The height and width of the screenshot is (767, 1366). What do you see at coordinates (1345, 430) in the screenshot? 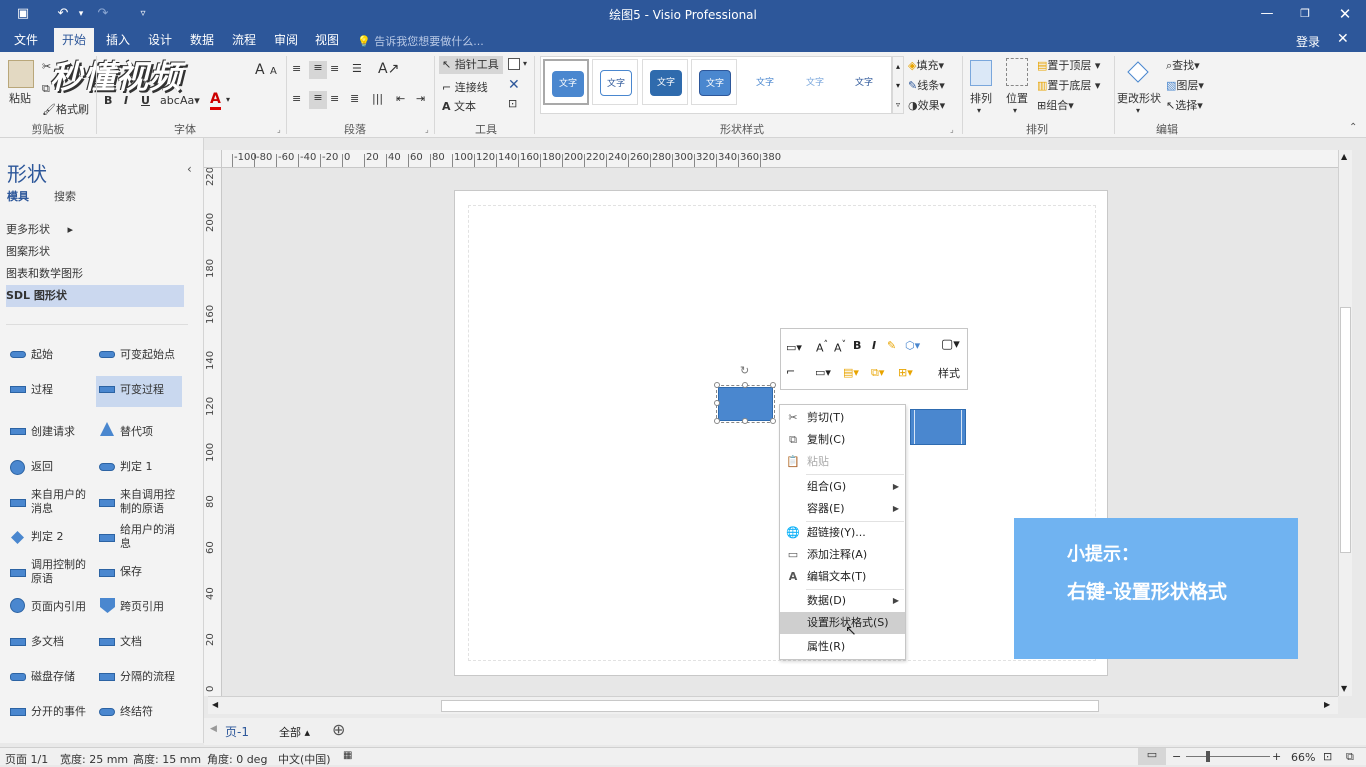
I see `vertical-scroll-thumb` at bounding box center [1345, 430].